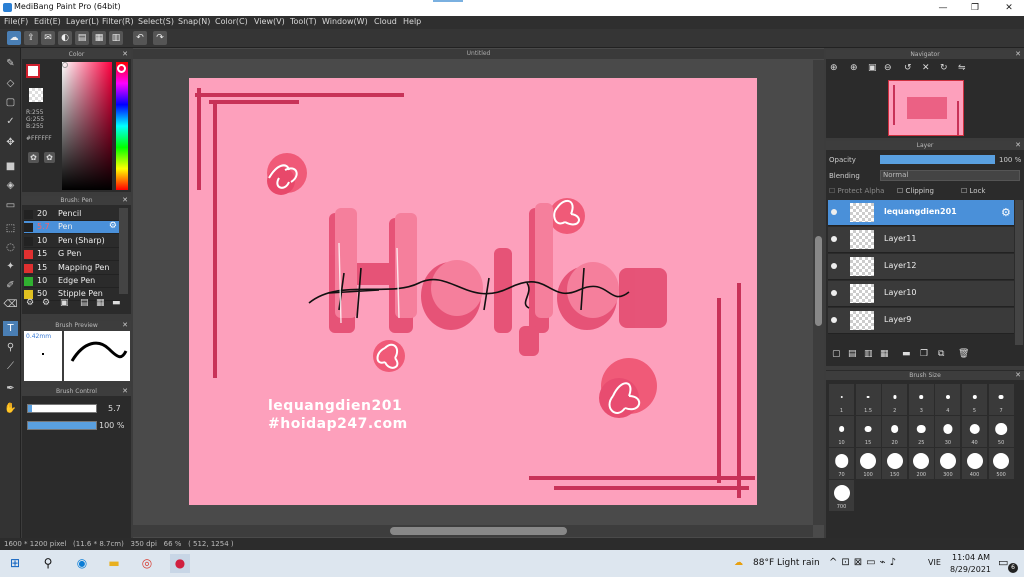  Describe the element at coordinates (1003, 562) in the screenshot. I see `notification-icon: ▭` at that location.